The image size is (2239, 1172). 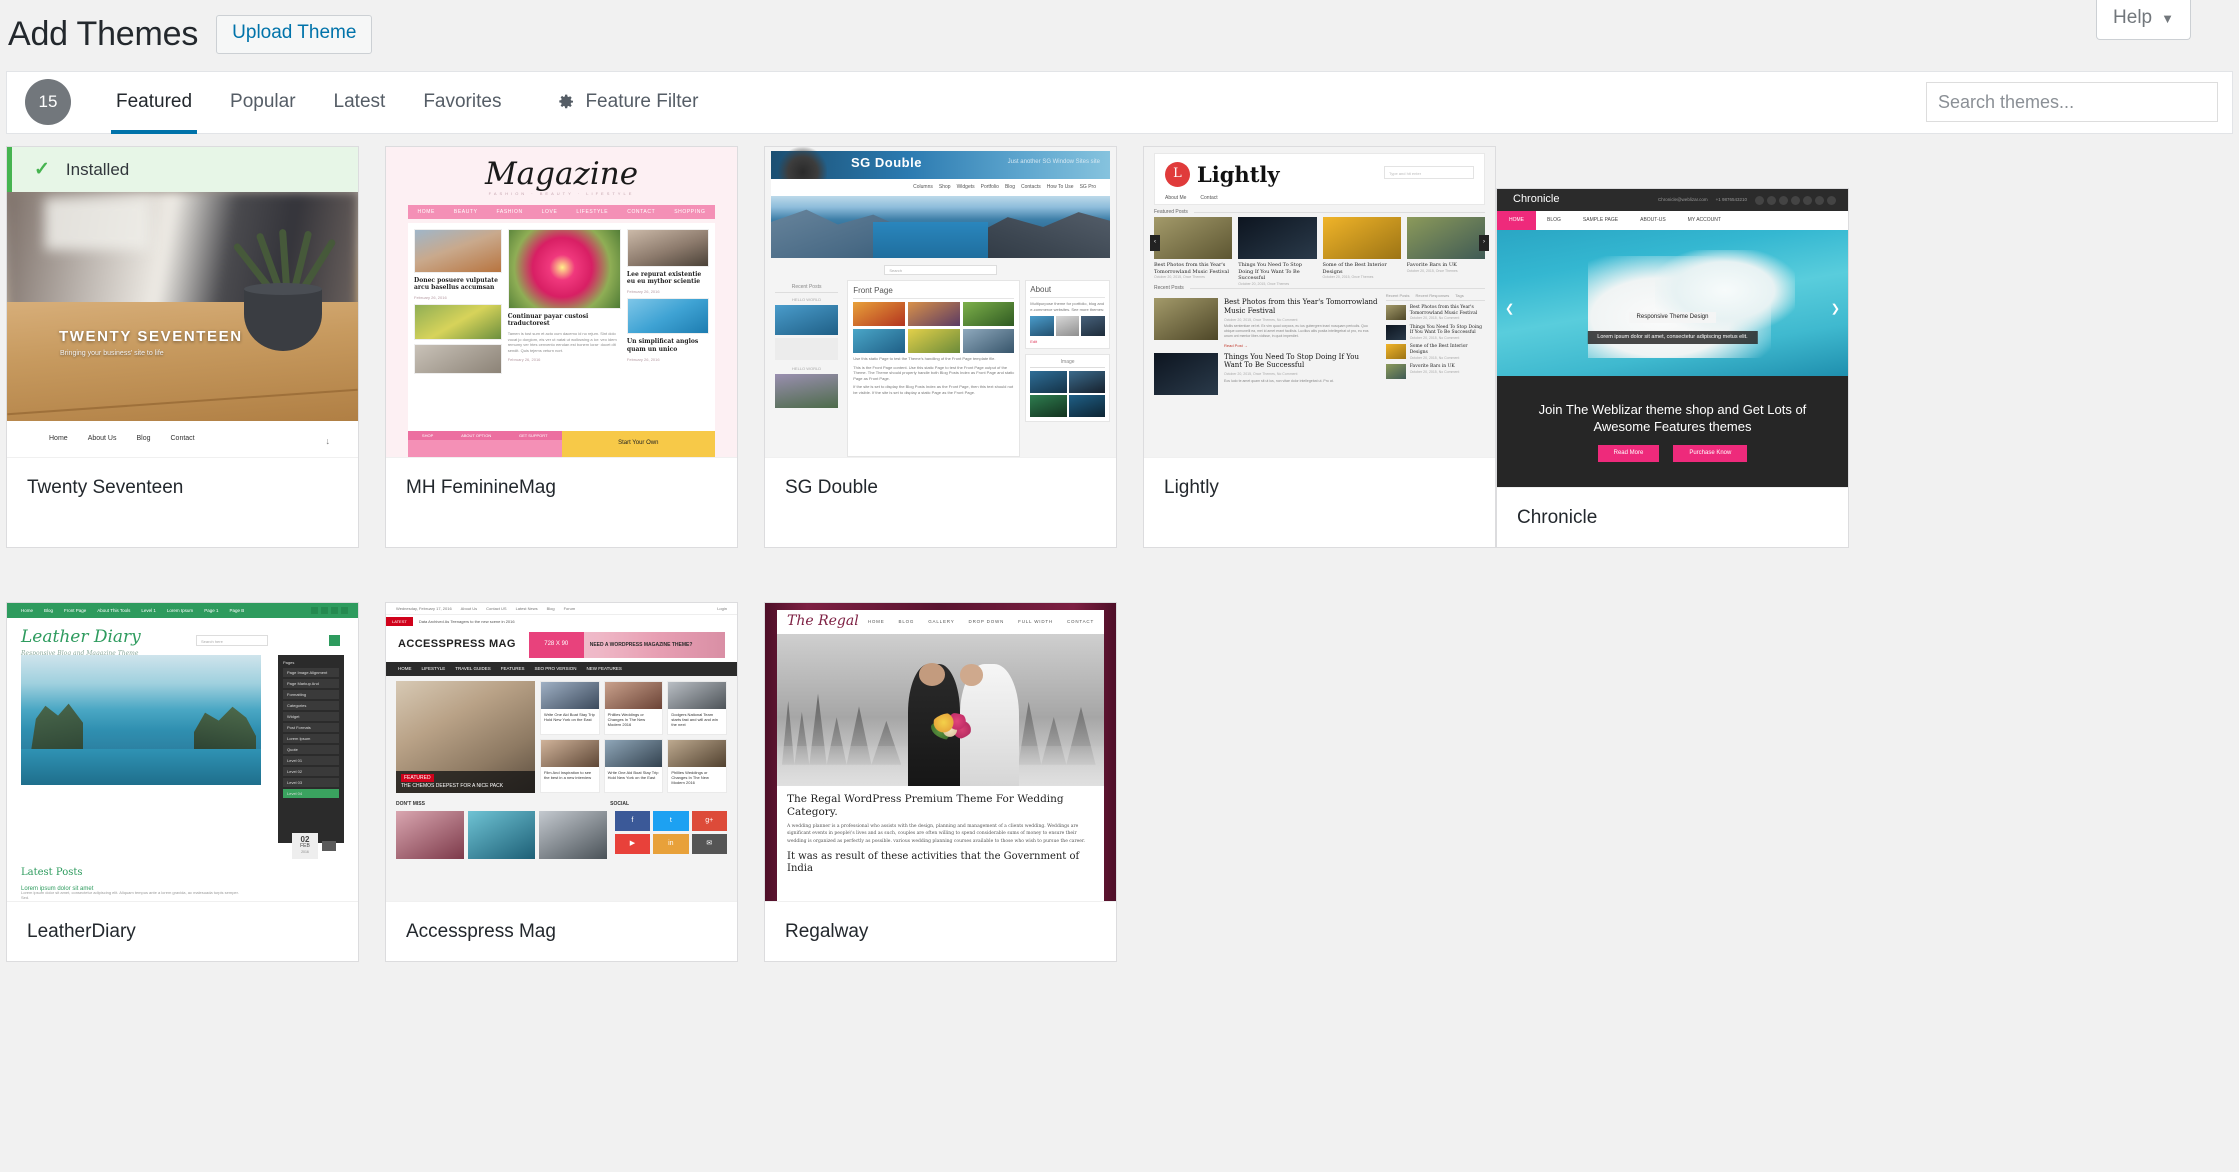 What do you see at coordinates (112, 354) in the screenshot?
I see `preview-tagline: Bringing your business' site to life` at bounding box center [112, 354].